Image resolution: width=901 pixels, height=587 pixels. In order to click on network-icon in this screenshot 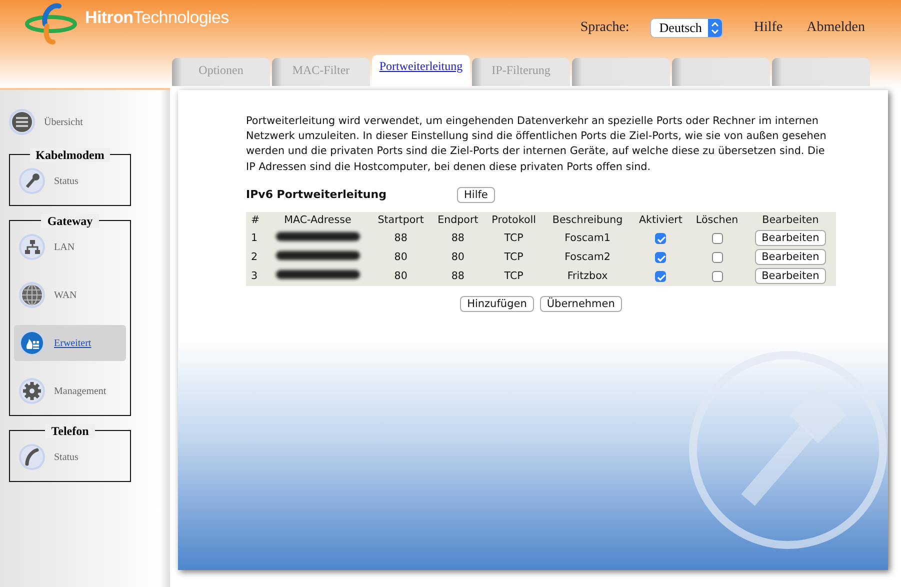, I will do `click(32, 247)`.